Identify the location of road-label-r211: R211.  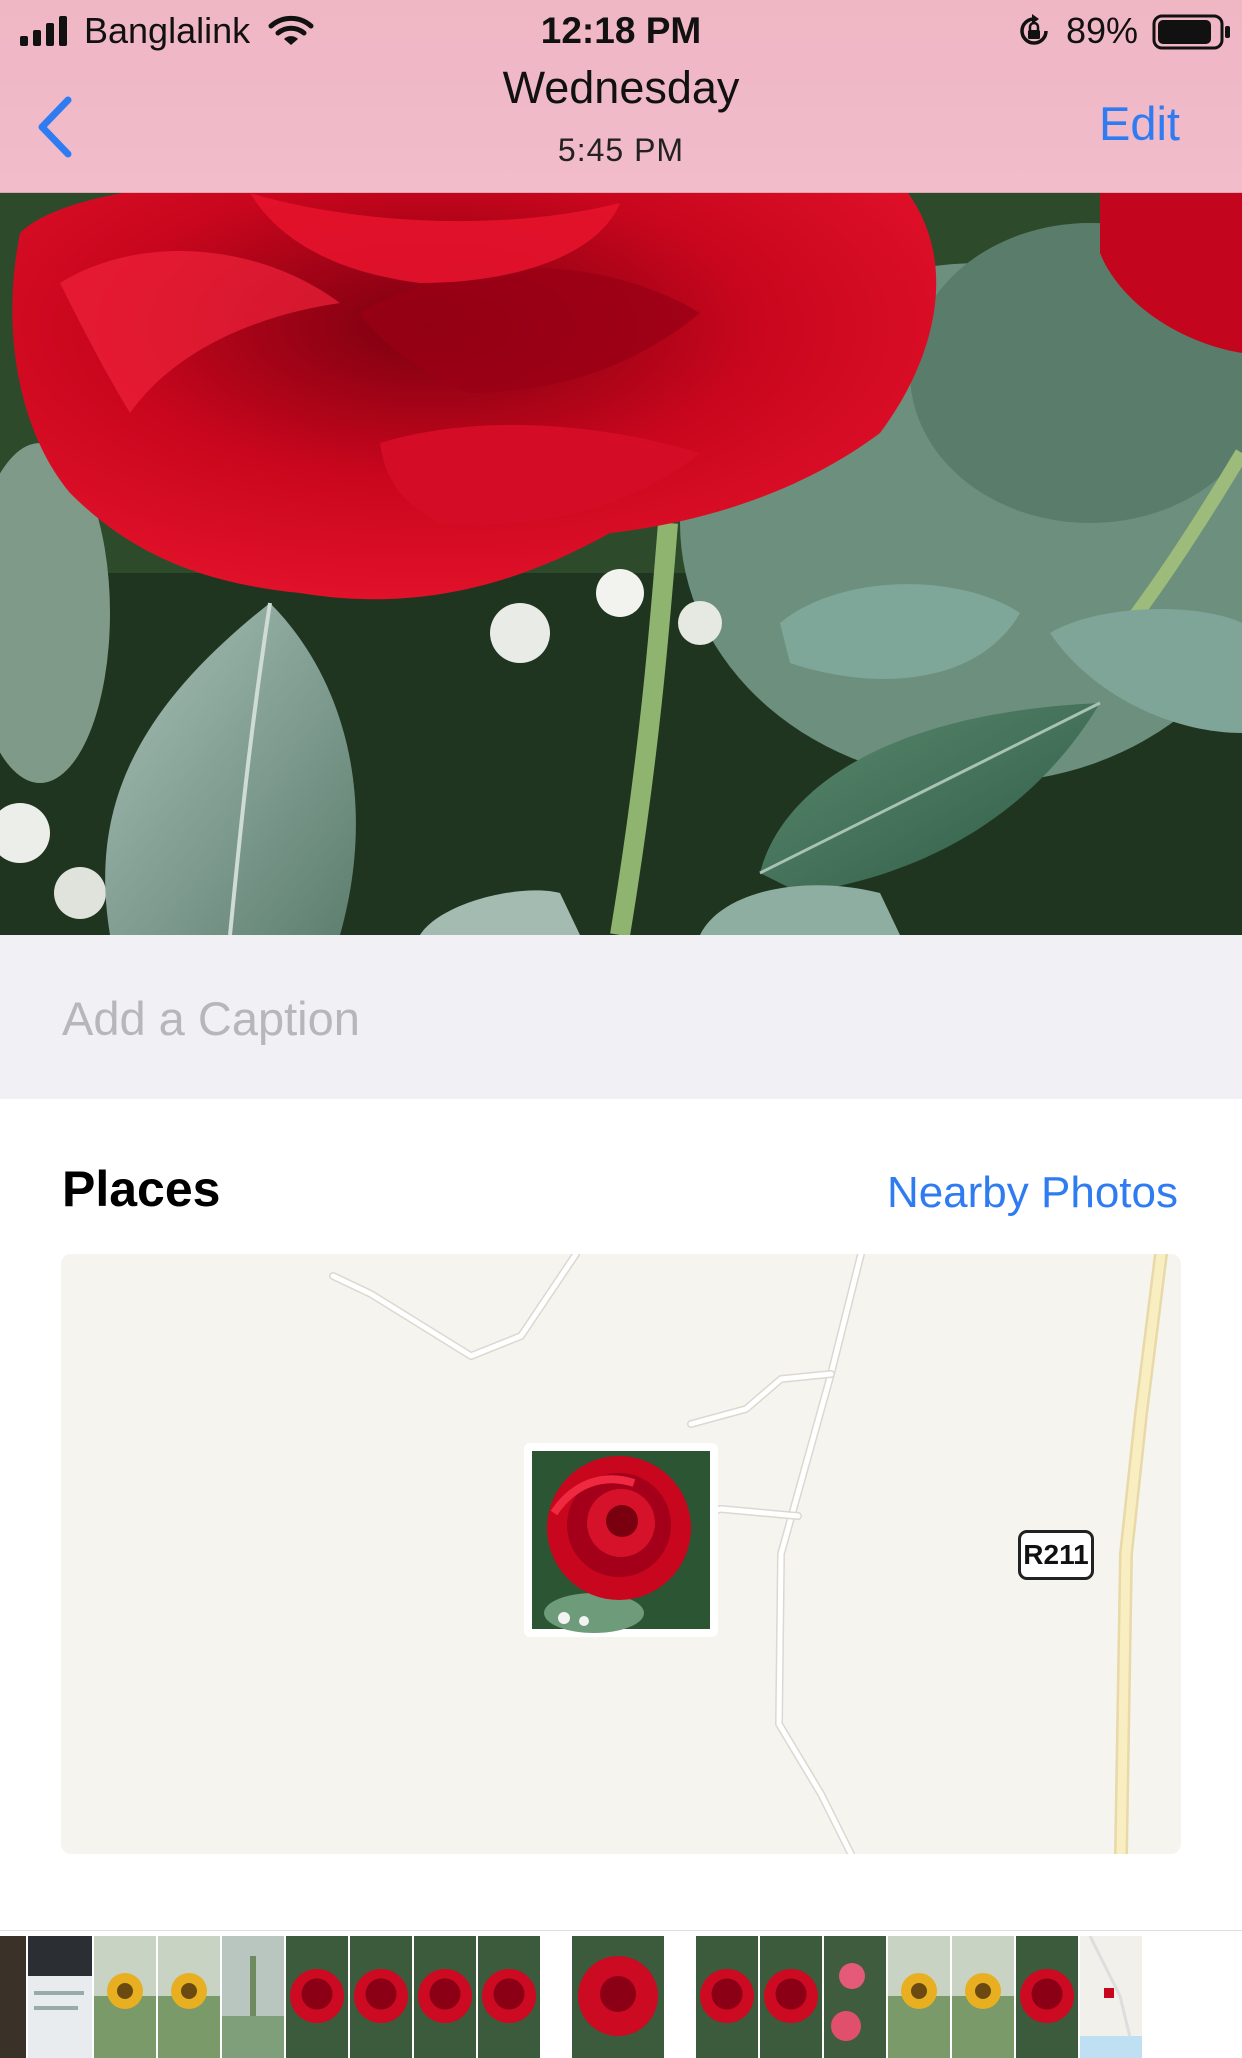
(1056, 1555).